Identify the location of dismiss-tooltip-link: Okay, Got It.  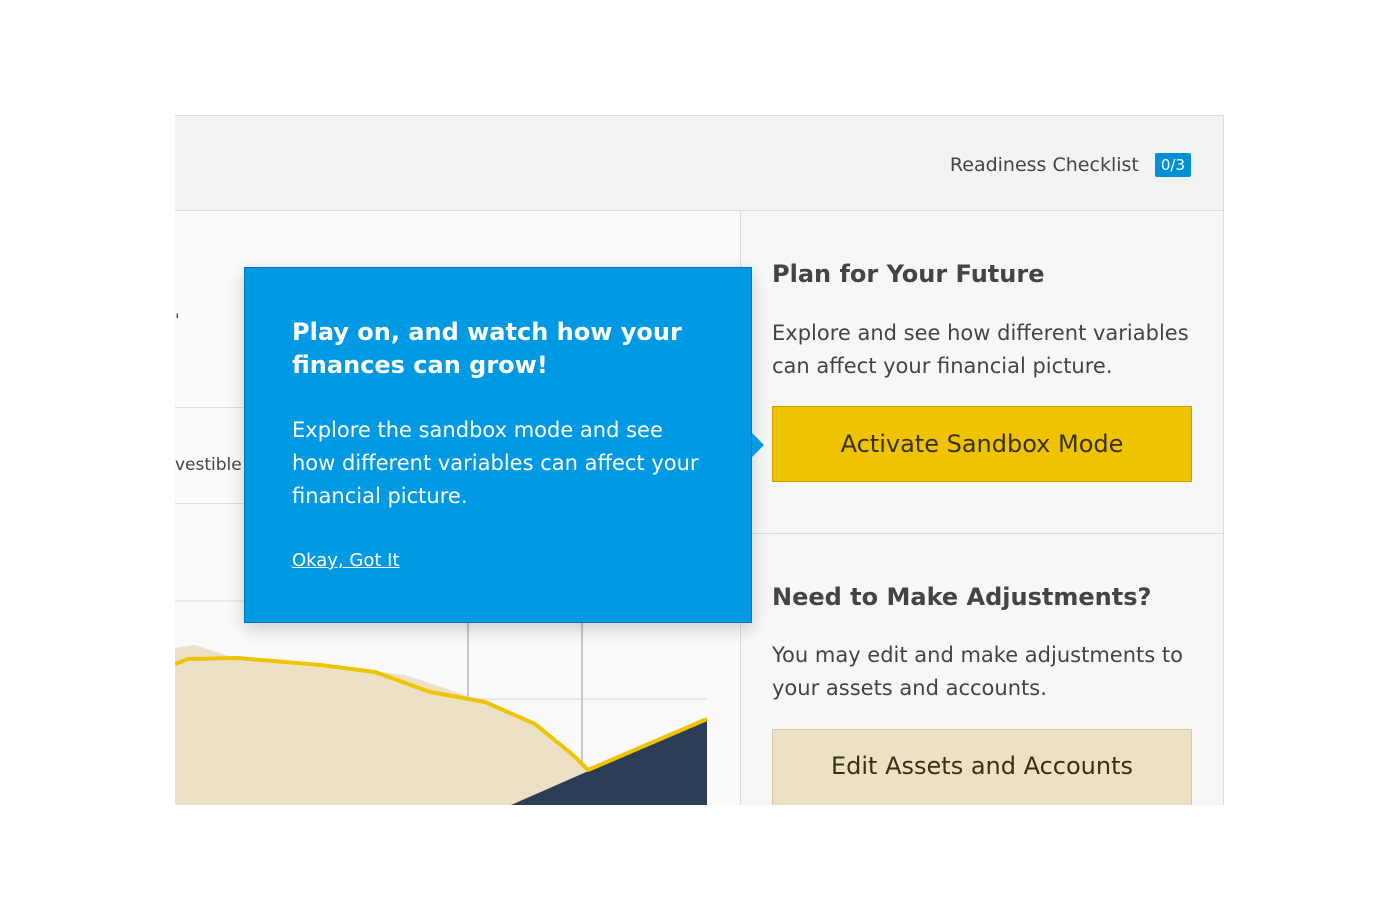
(346, 560).